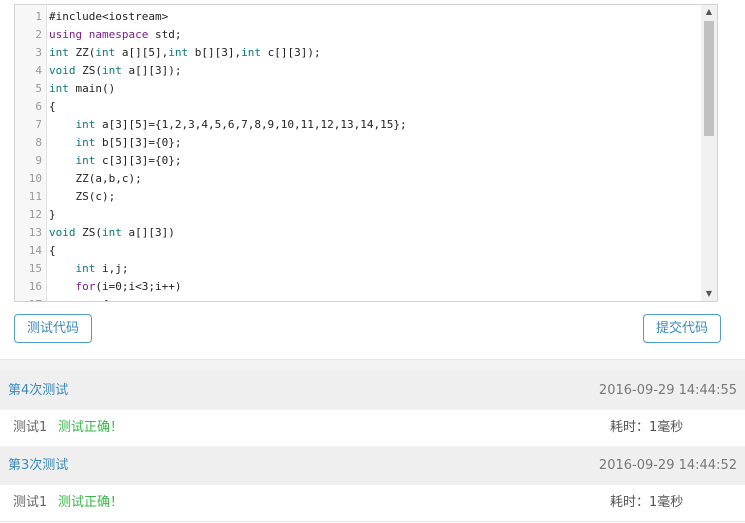  I want to click on code-token: b[][3],, so click(215, 52).